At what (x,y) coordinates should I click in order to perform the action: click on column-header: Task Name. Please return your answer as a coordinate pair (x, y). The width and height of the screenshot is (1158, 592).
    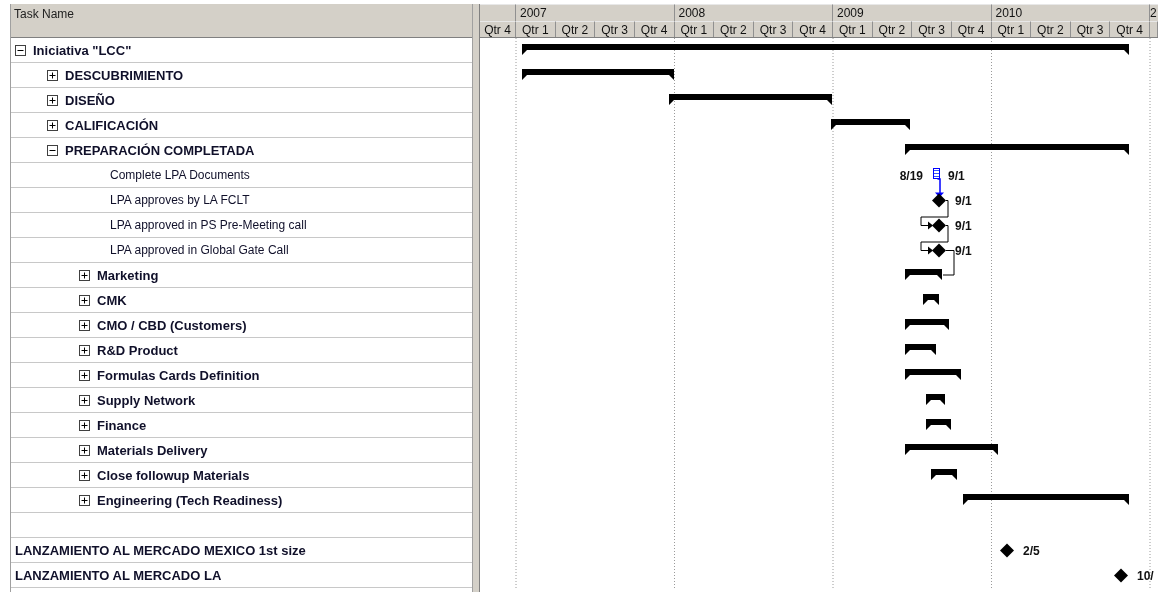
    Looking at the image, I should click on (241, 21).